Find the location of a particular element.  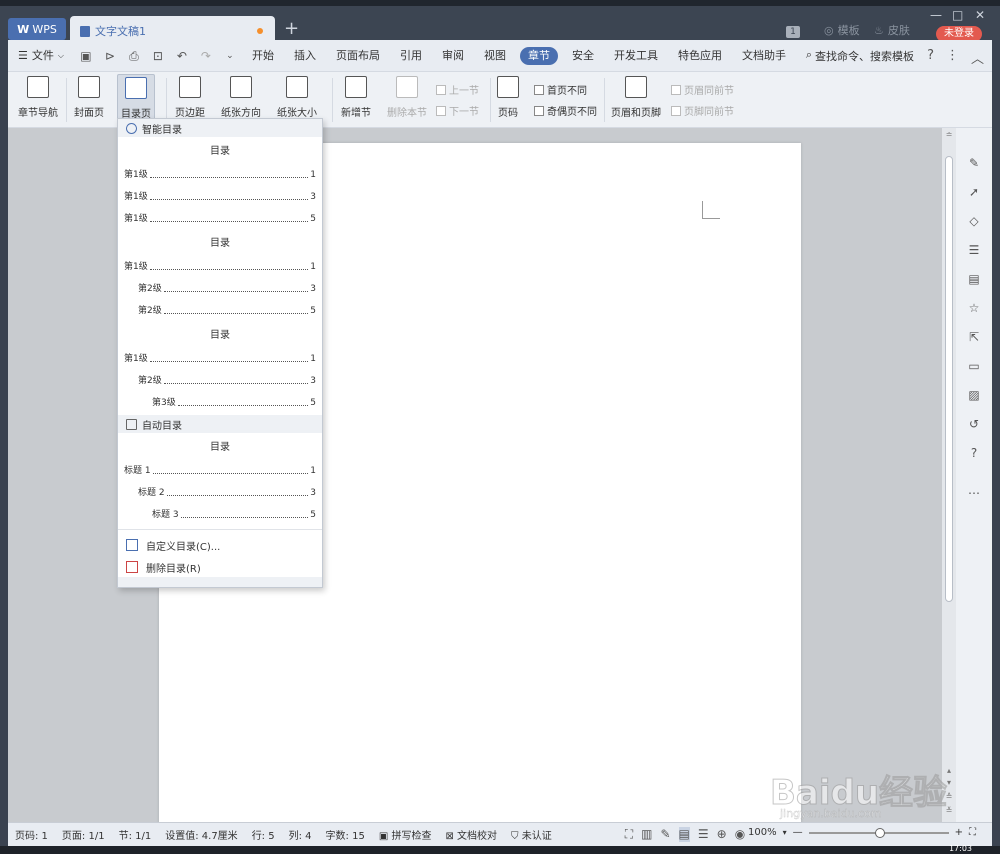

menu-start: 开始 is located at coordinates (263, 56).